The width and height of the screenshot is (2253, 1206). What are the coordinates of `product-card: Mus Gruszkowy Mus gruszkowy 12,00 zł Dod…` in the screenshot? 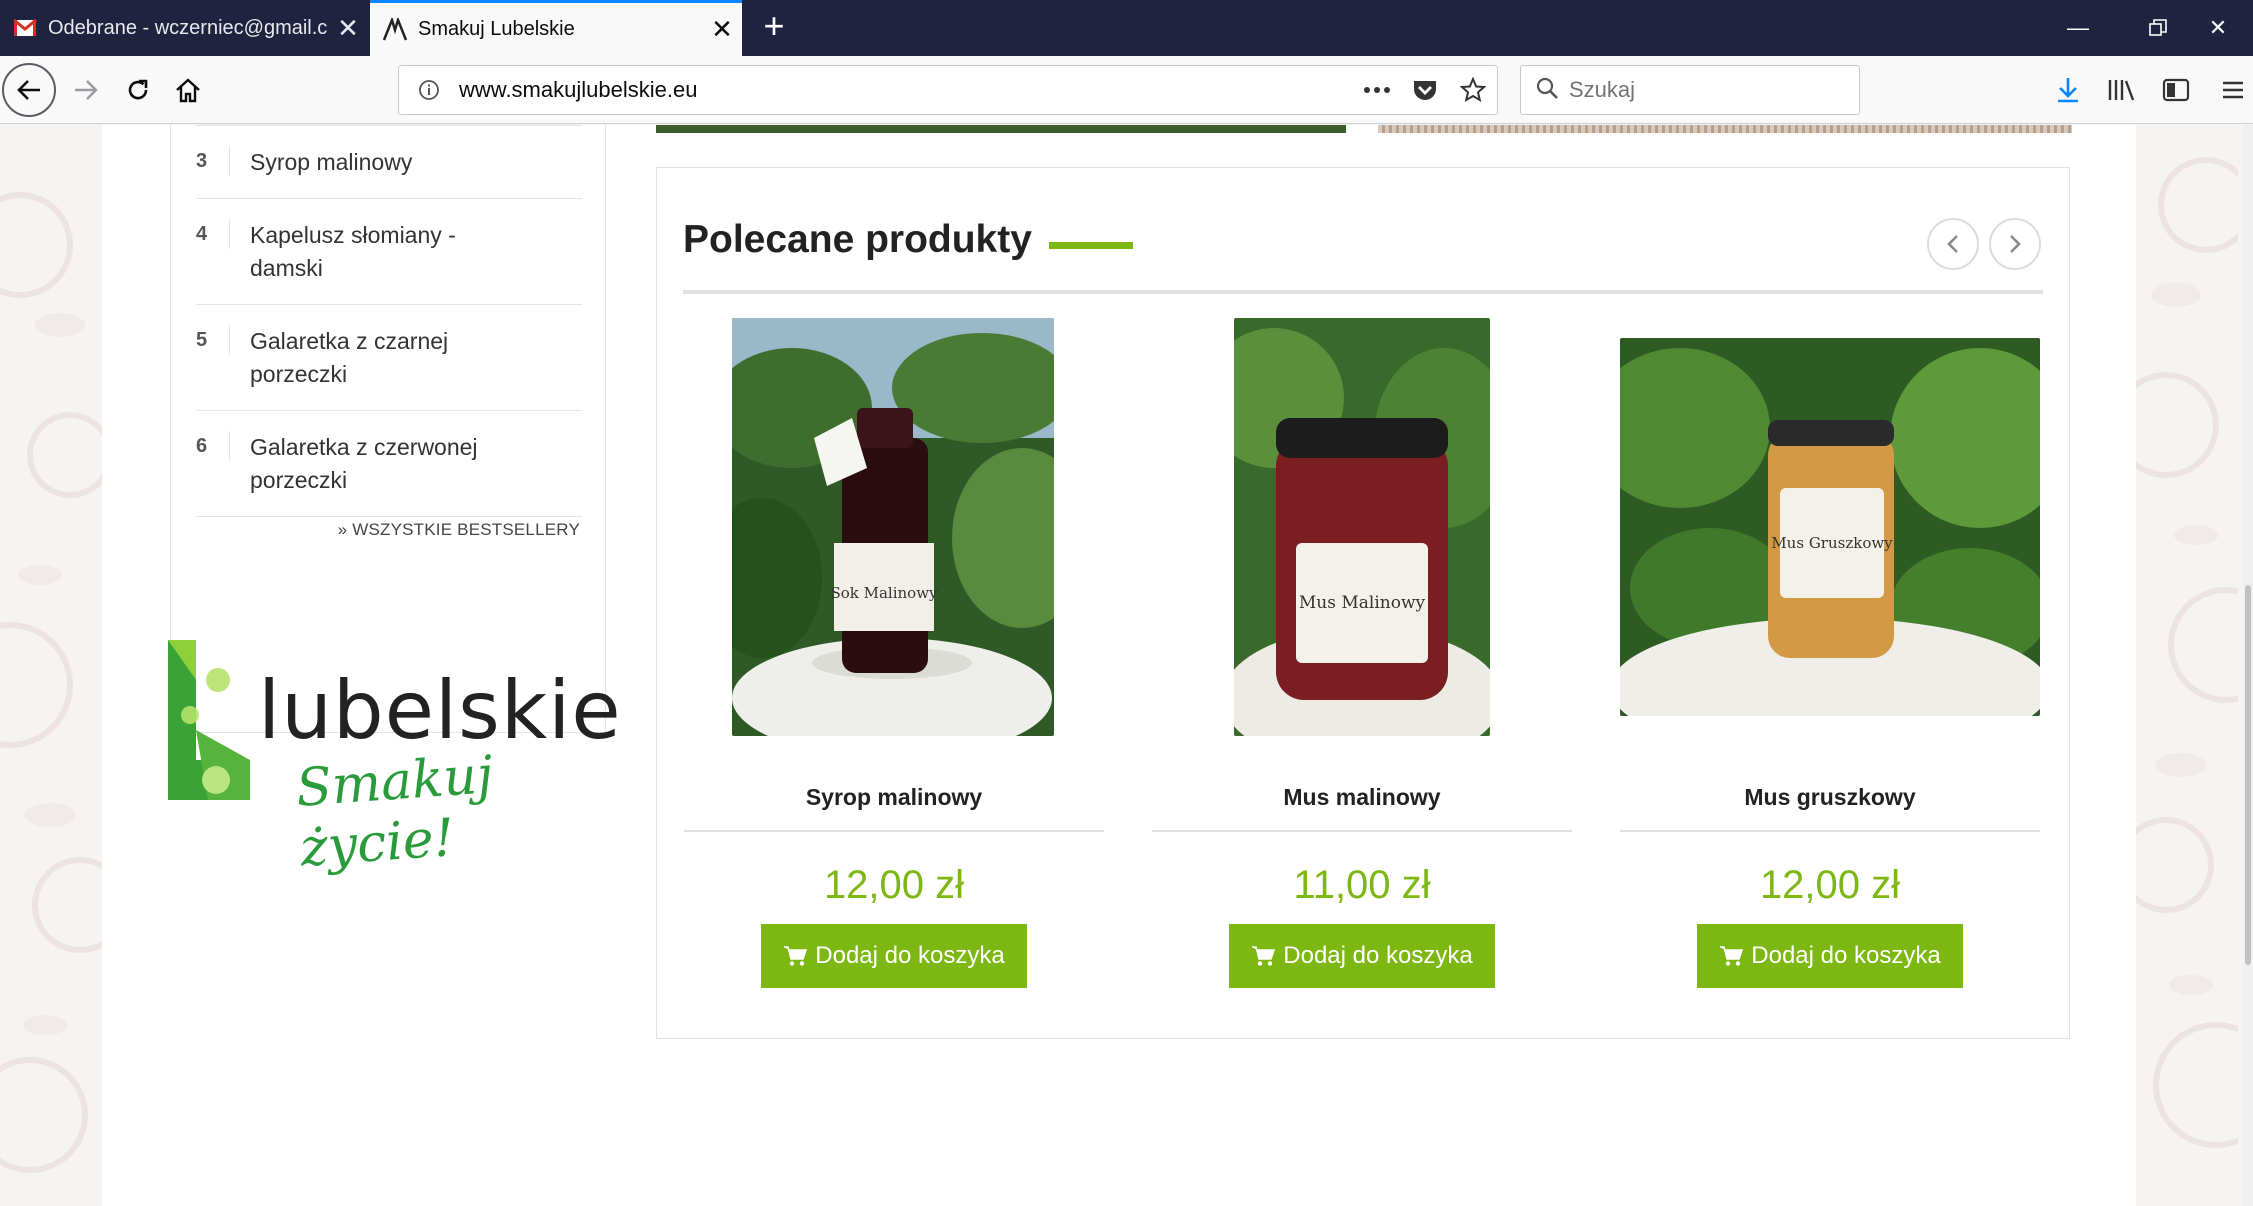 It's located at (1830, 653).